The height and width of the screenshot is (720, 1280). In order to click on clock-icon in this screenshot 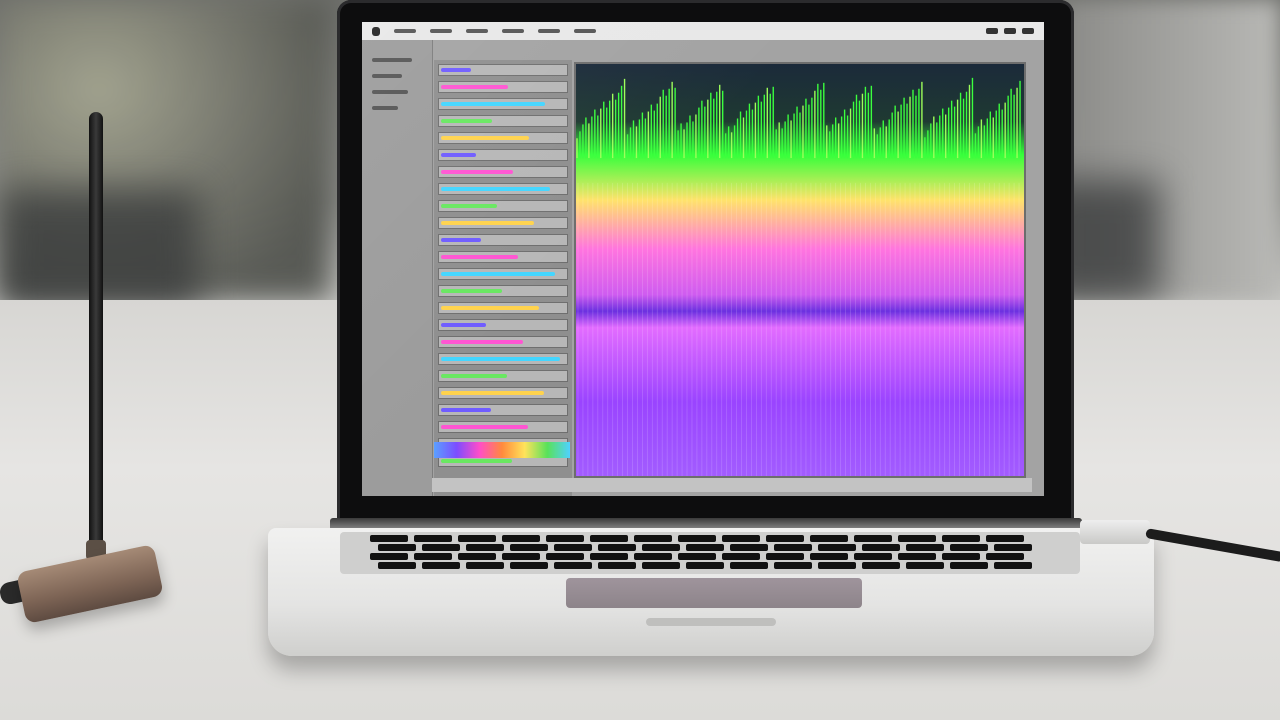, I will do `click(1028, 31)`.